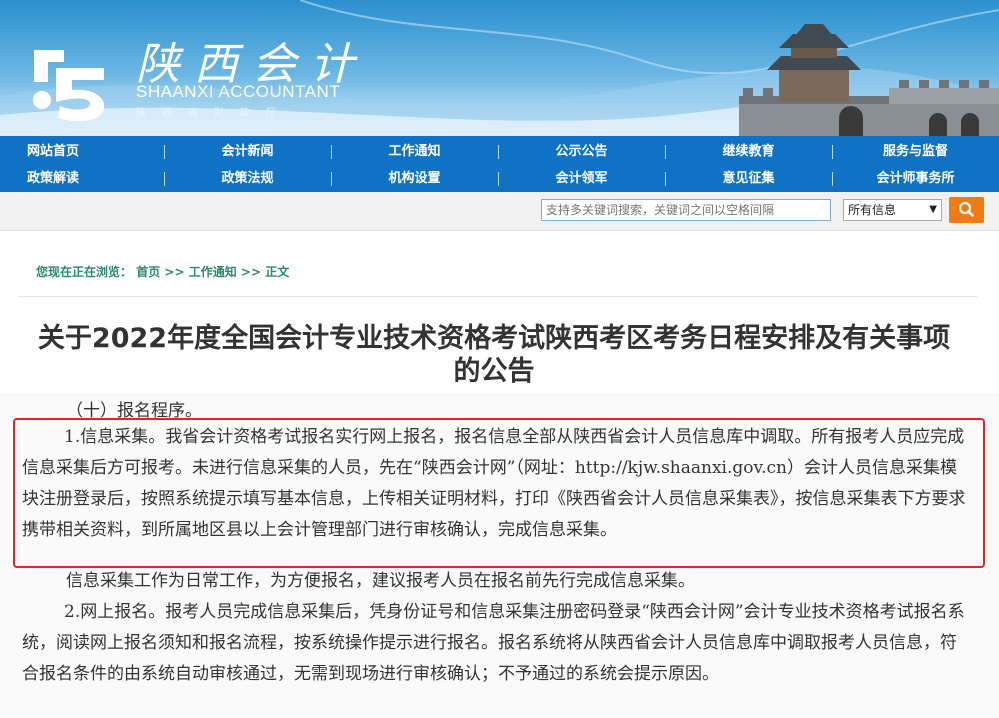  What do you see at coordinates (148, 272) in the screenshot?
I see `breadcrumb-home-link: 首页` at bounding box center [148, 272].